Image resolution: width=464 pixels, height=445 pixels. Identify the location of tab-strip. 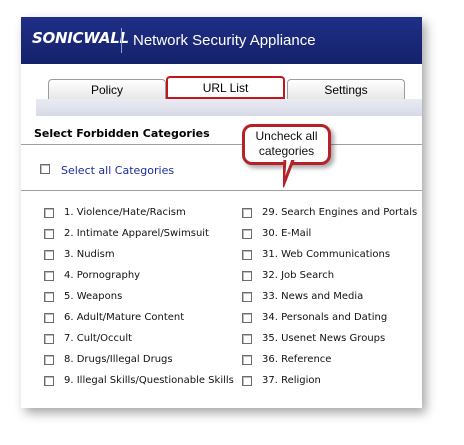
(229, 107).